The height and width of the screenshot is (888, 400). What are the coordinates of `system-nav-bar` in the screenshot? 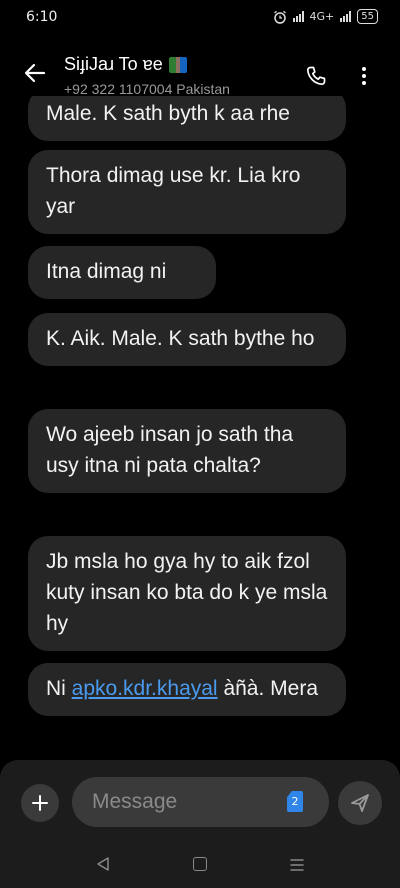 It's located at (200, 865).